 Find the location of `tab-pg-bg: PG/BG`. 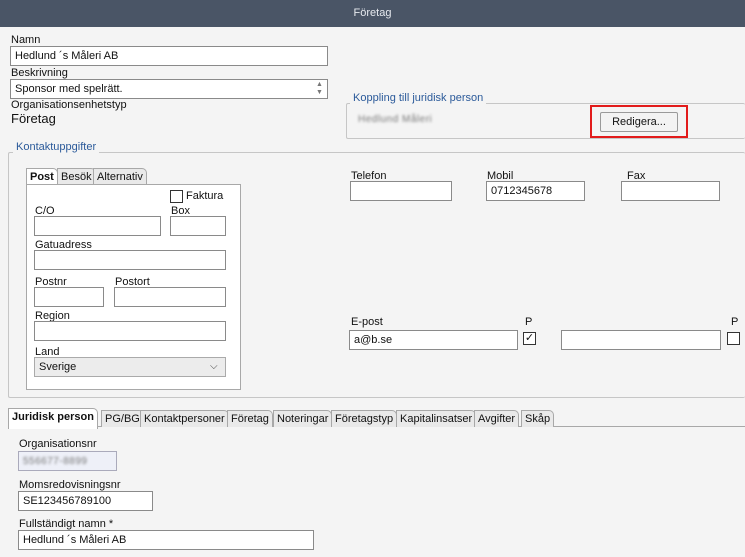

tab-pg-bg: PG/BG is located at coordinates (122, 418).